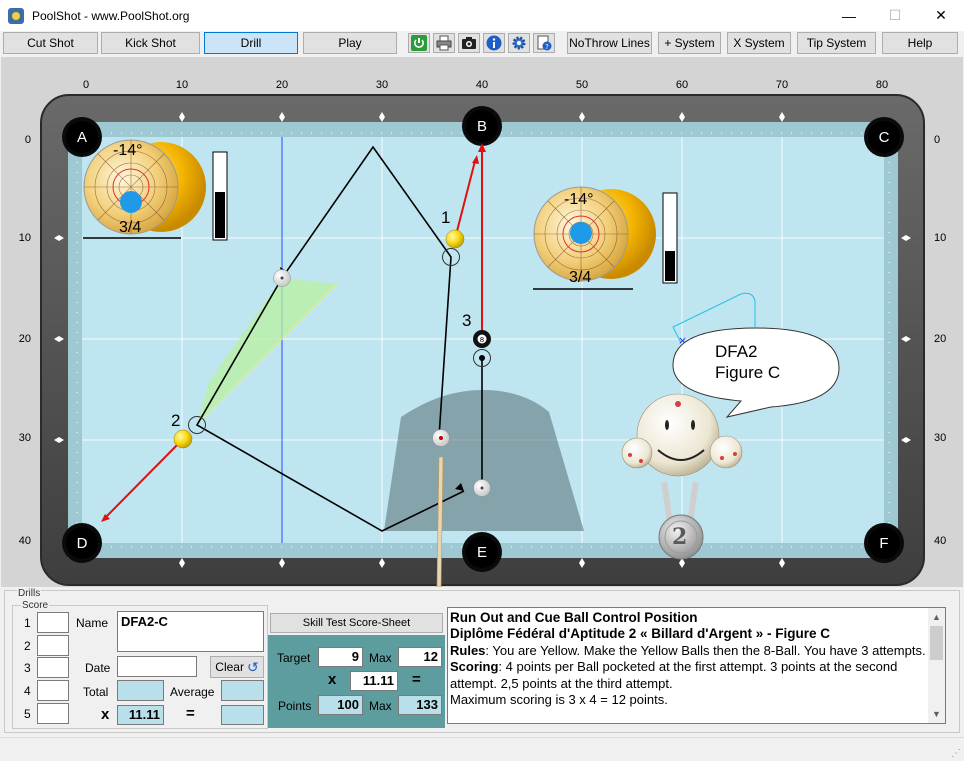 This screenshot has width=964, height=761. I want to click on description-scrollbar: ▲ ▼, so click(936, 665).